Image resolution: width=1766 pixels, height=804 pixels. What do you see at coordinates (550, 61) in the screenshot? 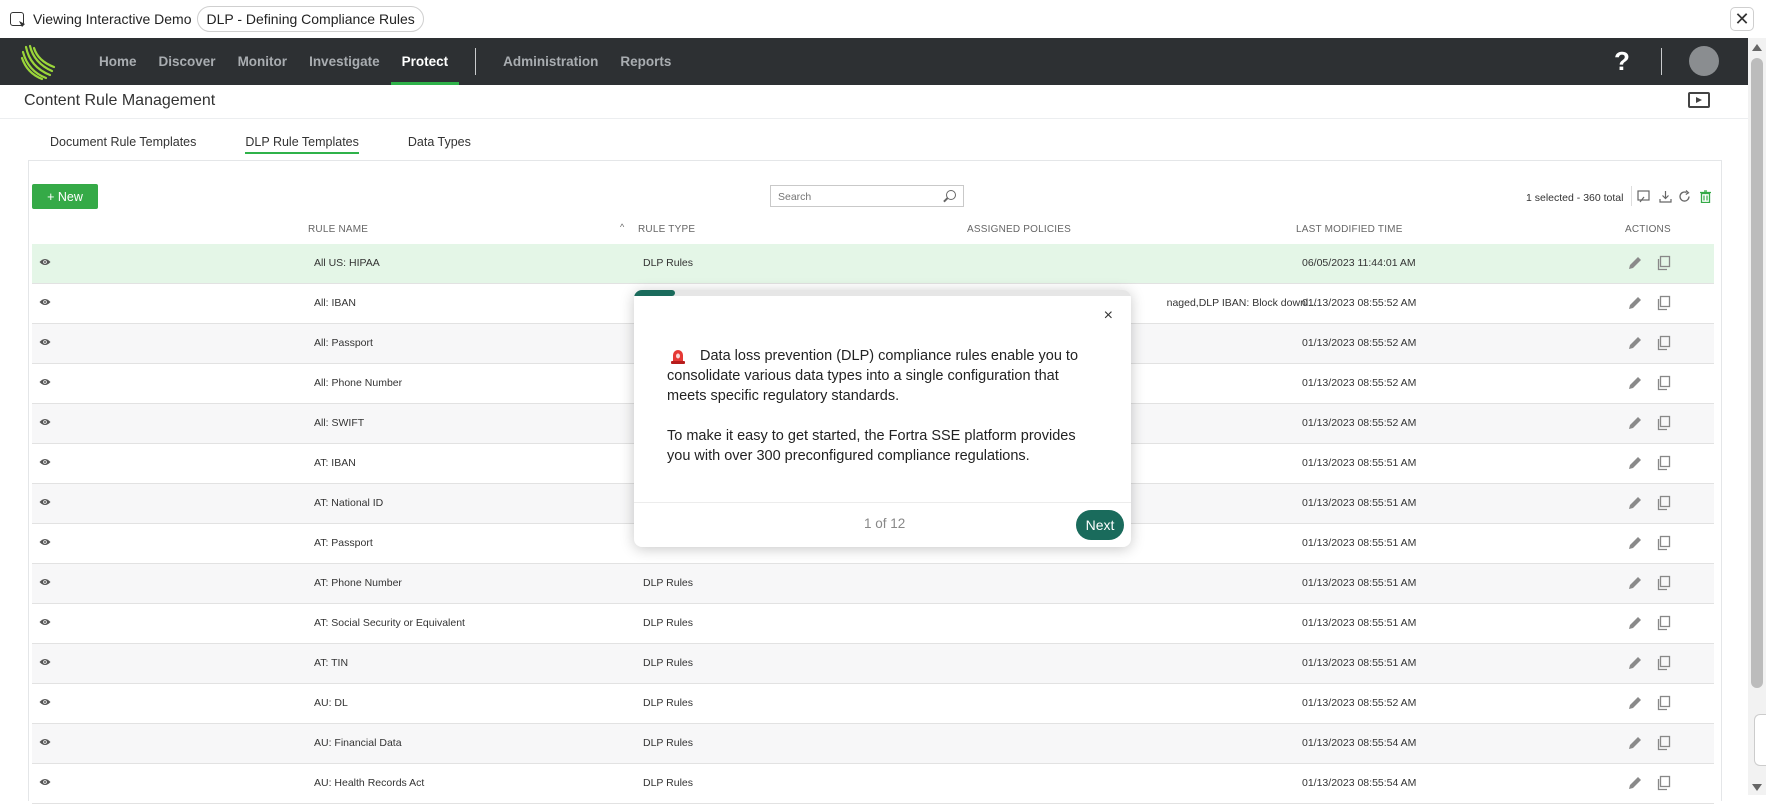
I see `nav-item-administration: Administration` at bounding box center [550, 61].